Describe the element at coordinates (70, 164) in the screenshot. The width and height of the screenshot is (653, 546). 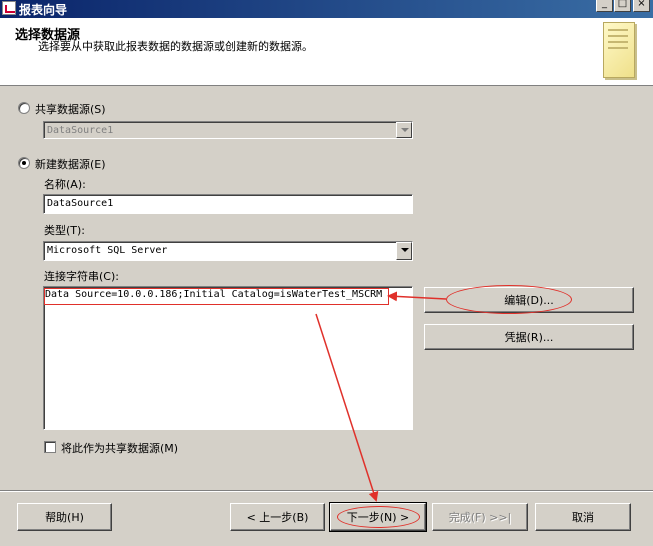
I see `new-source-label: 新建数据源(E)` at that location.